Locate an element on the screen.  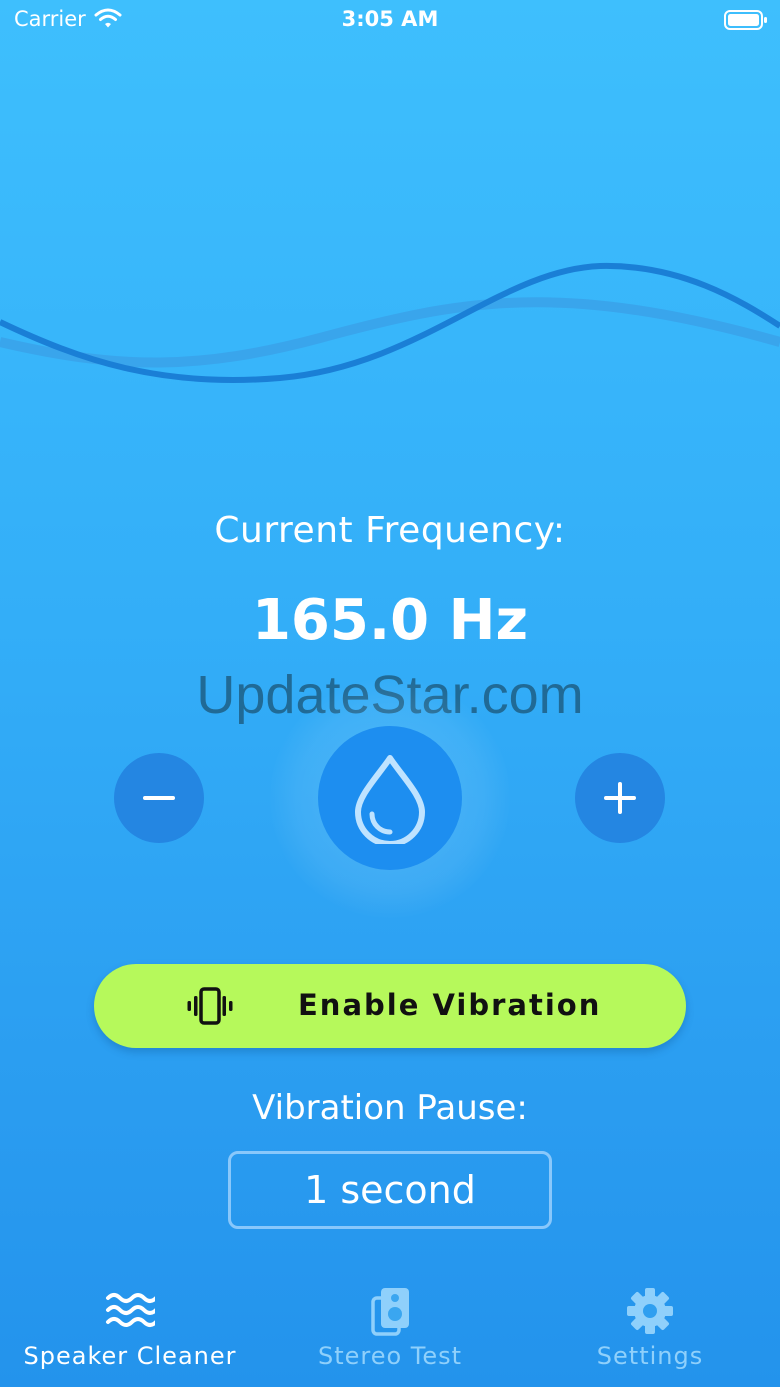
frequency-value: 165.0 Hz is located at coordinates (390, 620).